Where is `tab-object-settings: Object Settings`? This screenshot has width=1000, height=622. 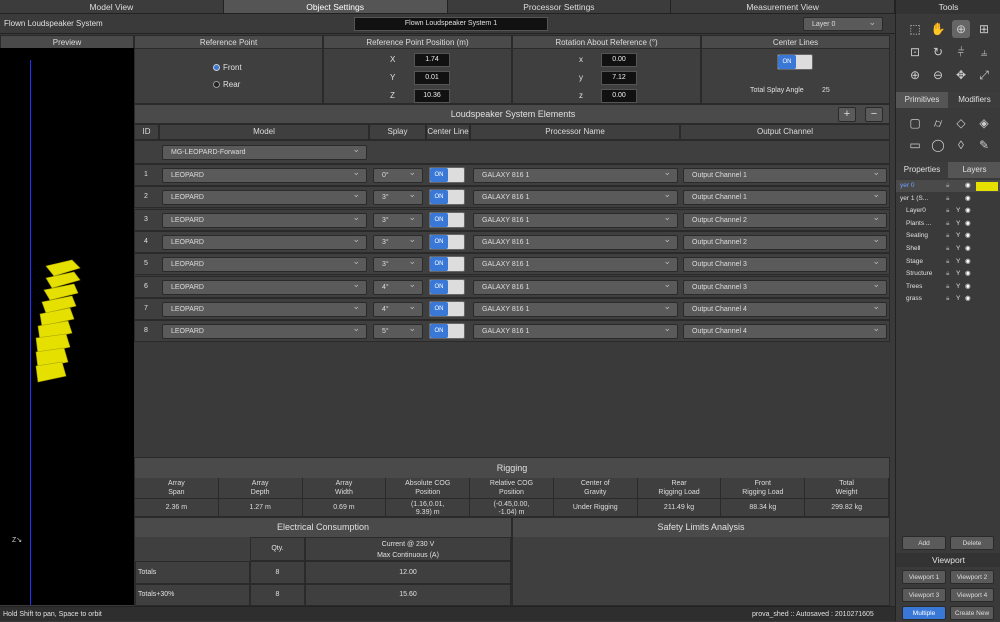
tab-object-settings: Object Settings is located at coordinates (335, 6).